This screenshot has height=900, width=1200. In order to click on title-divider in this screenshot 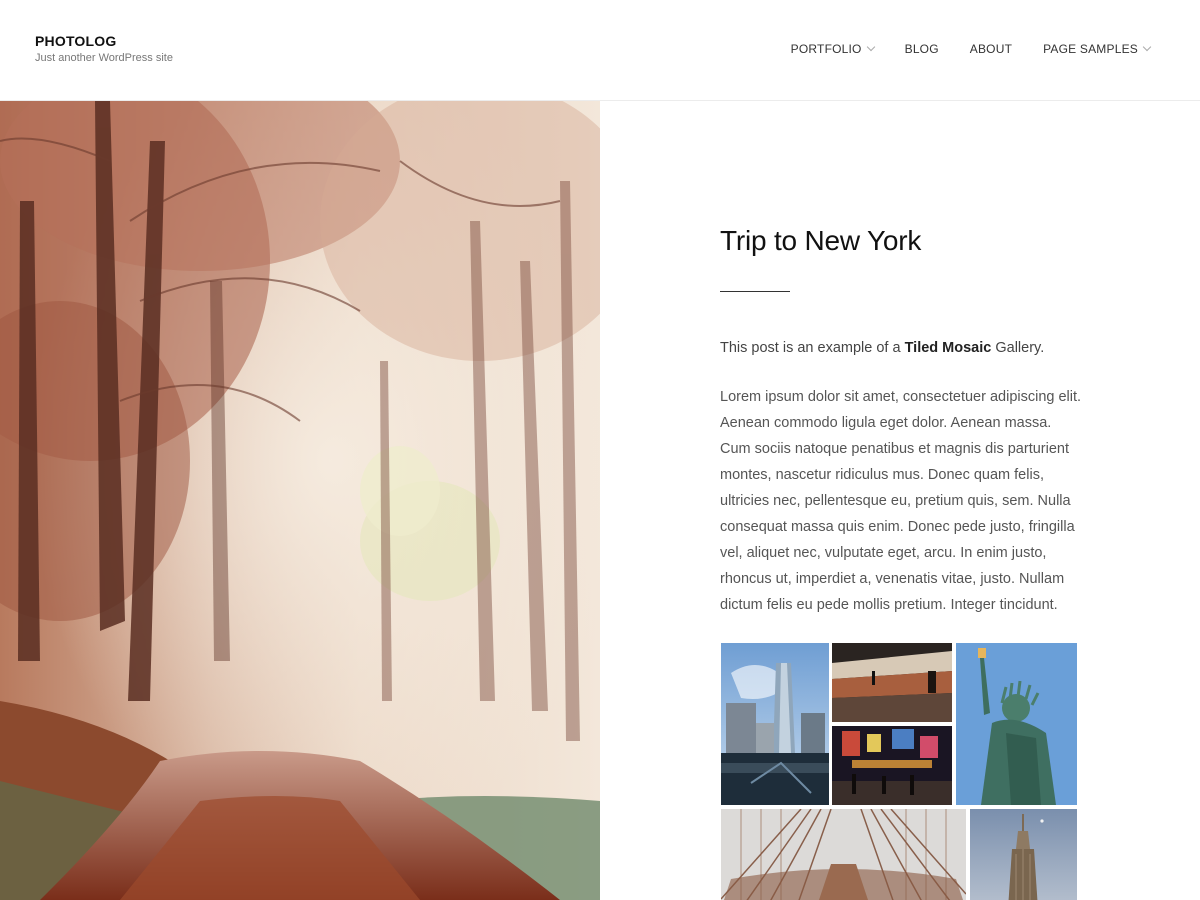, I will do `click(755, 291)`.